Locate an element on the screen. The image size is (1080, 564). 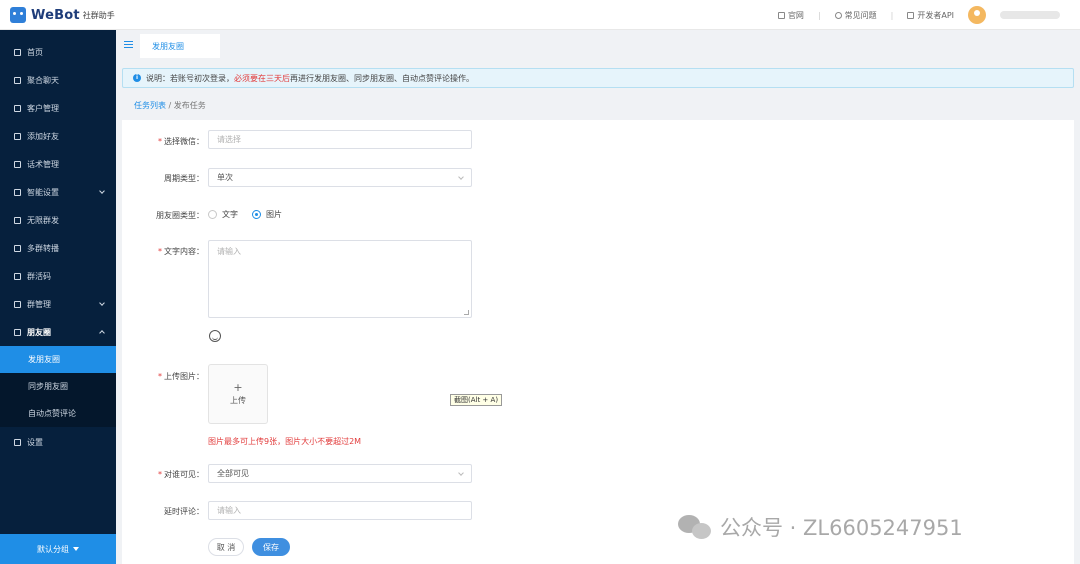
app-logo: WeBot 社群助手 is located at coordinates (62, 15).